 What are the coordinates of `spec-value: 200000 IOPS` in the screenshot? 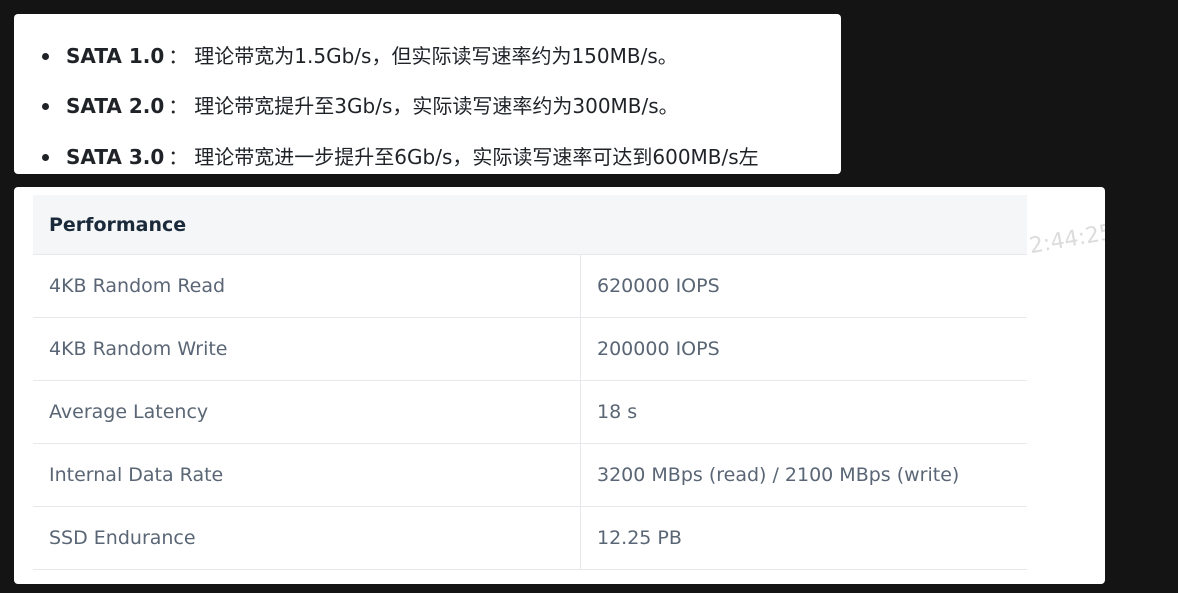 It's located at (803, 349).